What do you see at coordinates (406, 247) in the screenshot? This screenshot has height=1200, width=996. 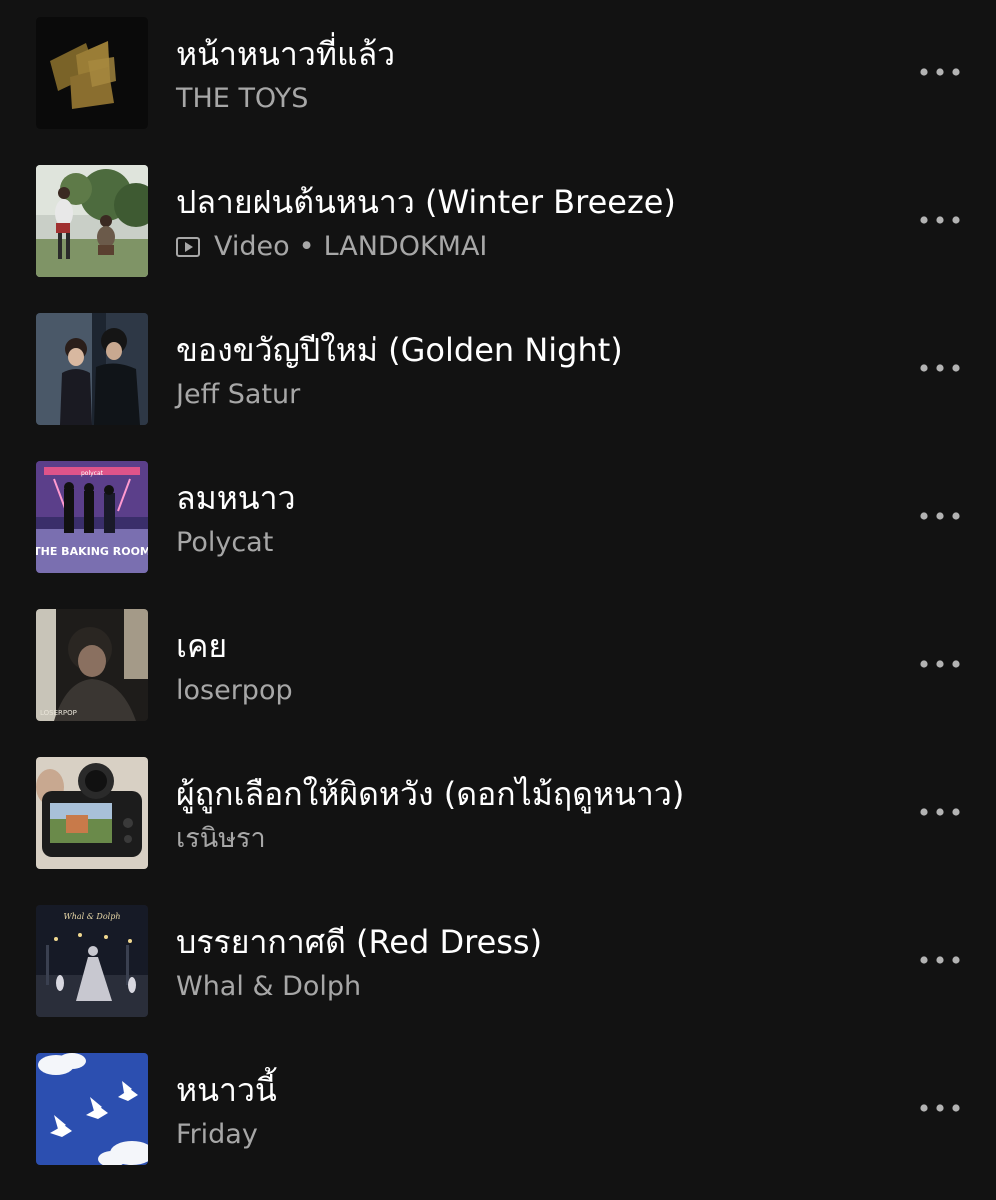 I see `track-artist: LANDOKMAI` at bounding box center [406, 247].